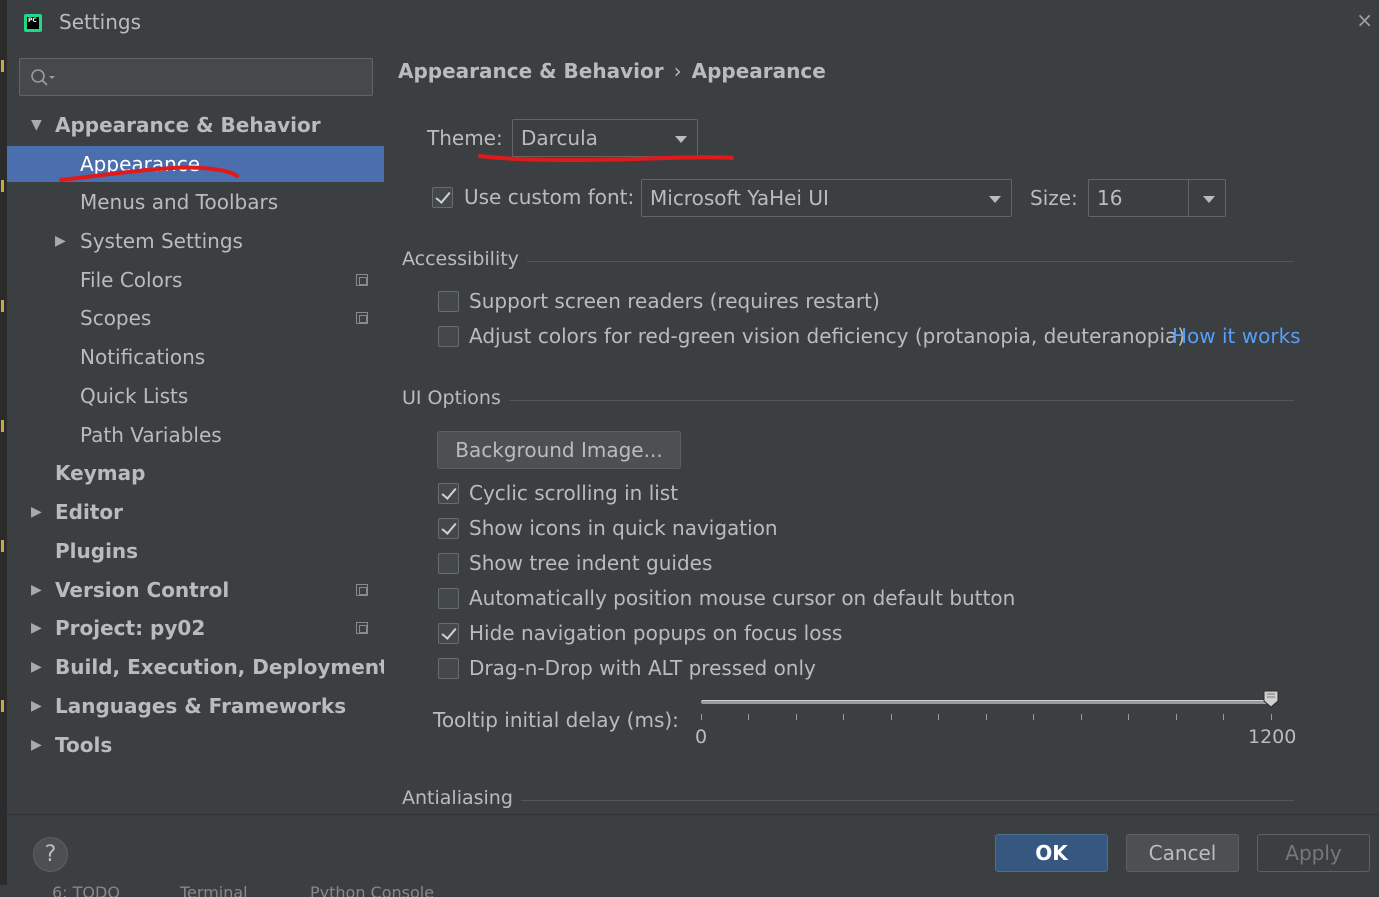 This screenshot has height=897, width=1379. Describe the element at coordinates (195, 357) in the screenshot. I see `sidebar-item-notifications: Notifications` at that location.